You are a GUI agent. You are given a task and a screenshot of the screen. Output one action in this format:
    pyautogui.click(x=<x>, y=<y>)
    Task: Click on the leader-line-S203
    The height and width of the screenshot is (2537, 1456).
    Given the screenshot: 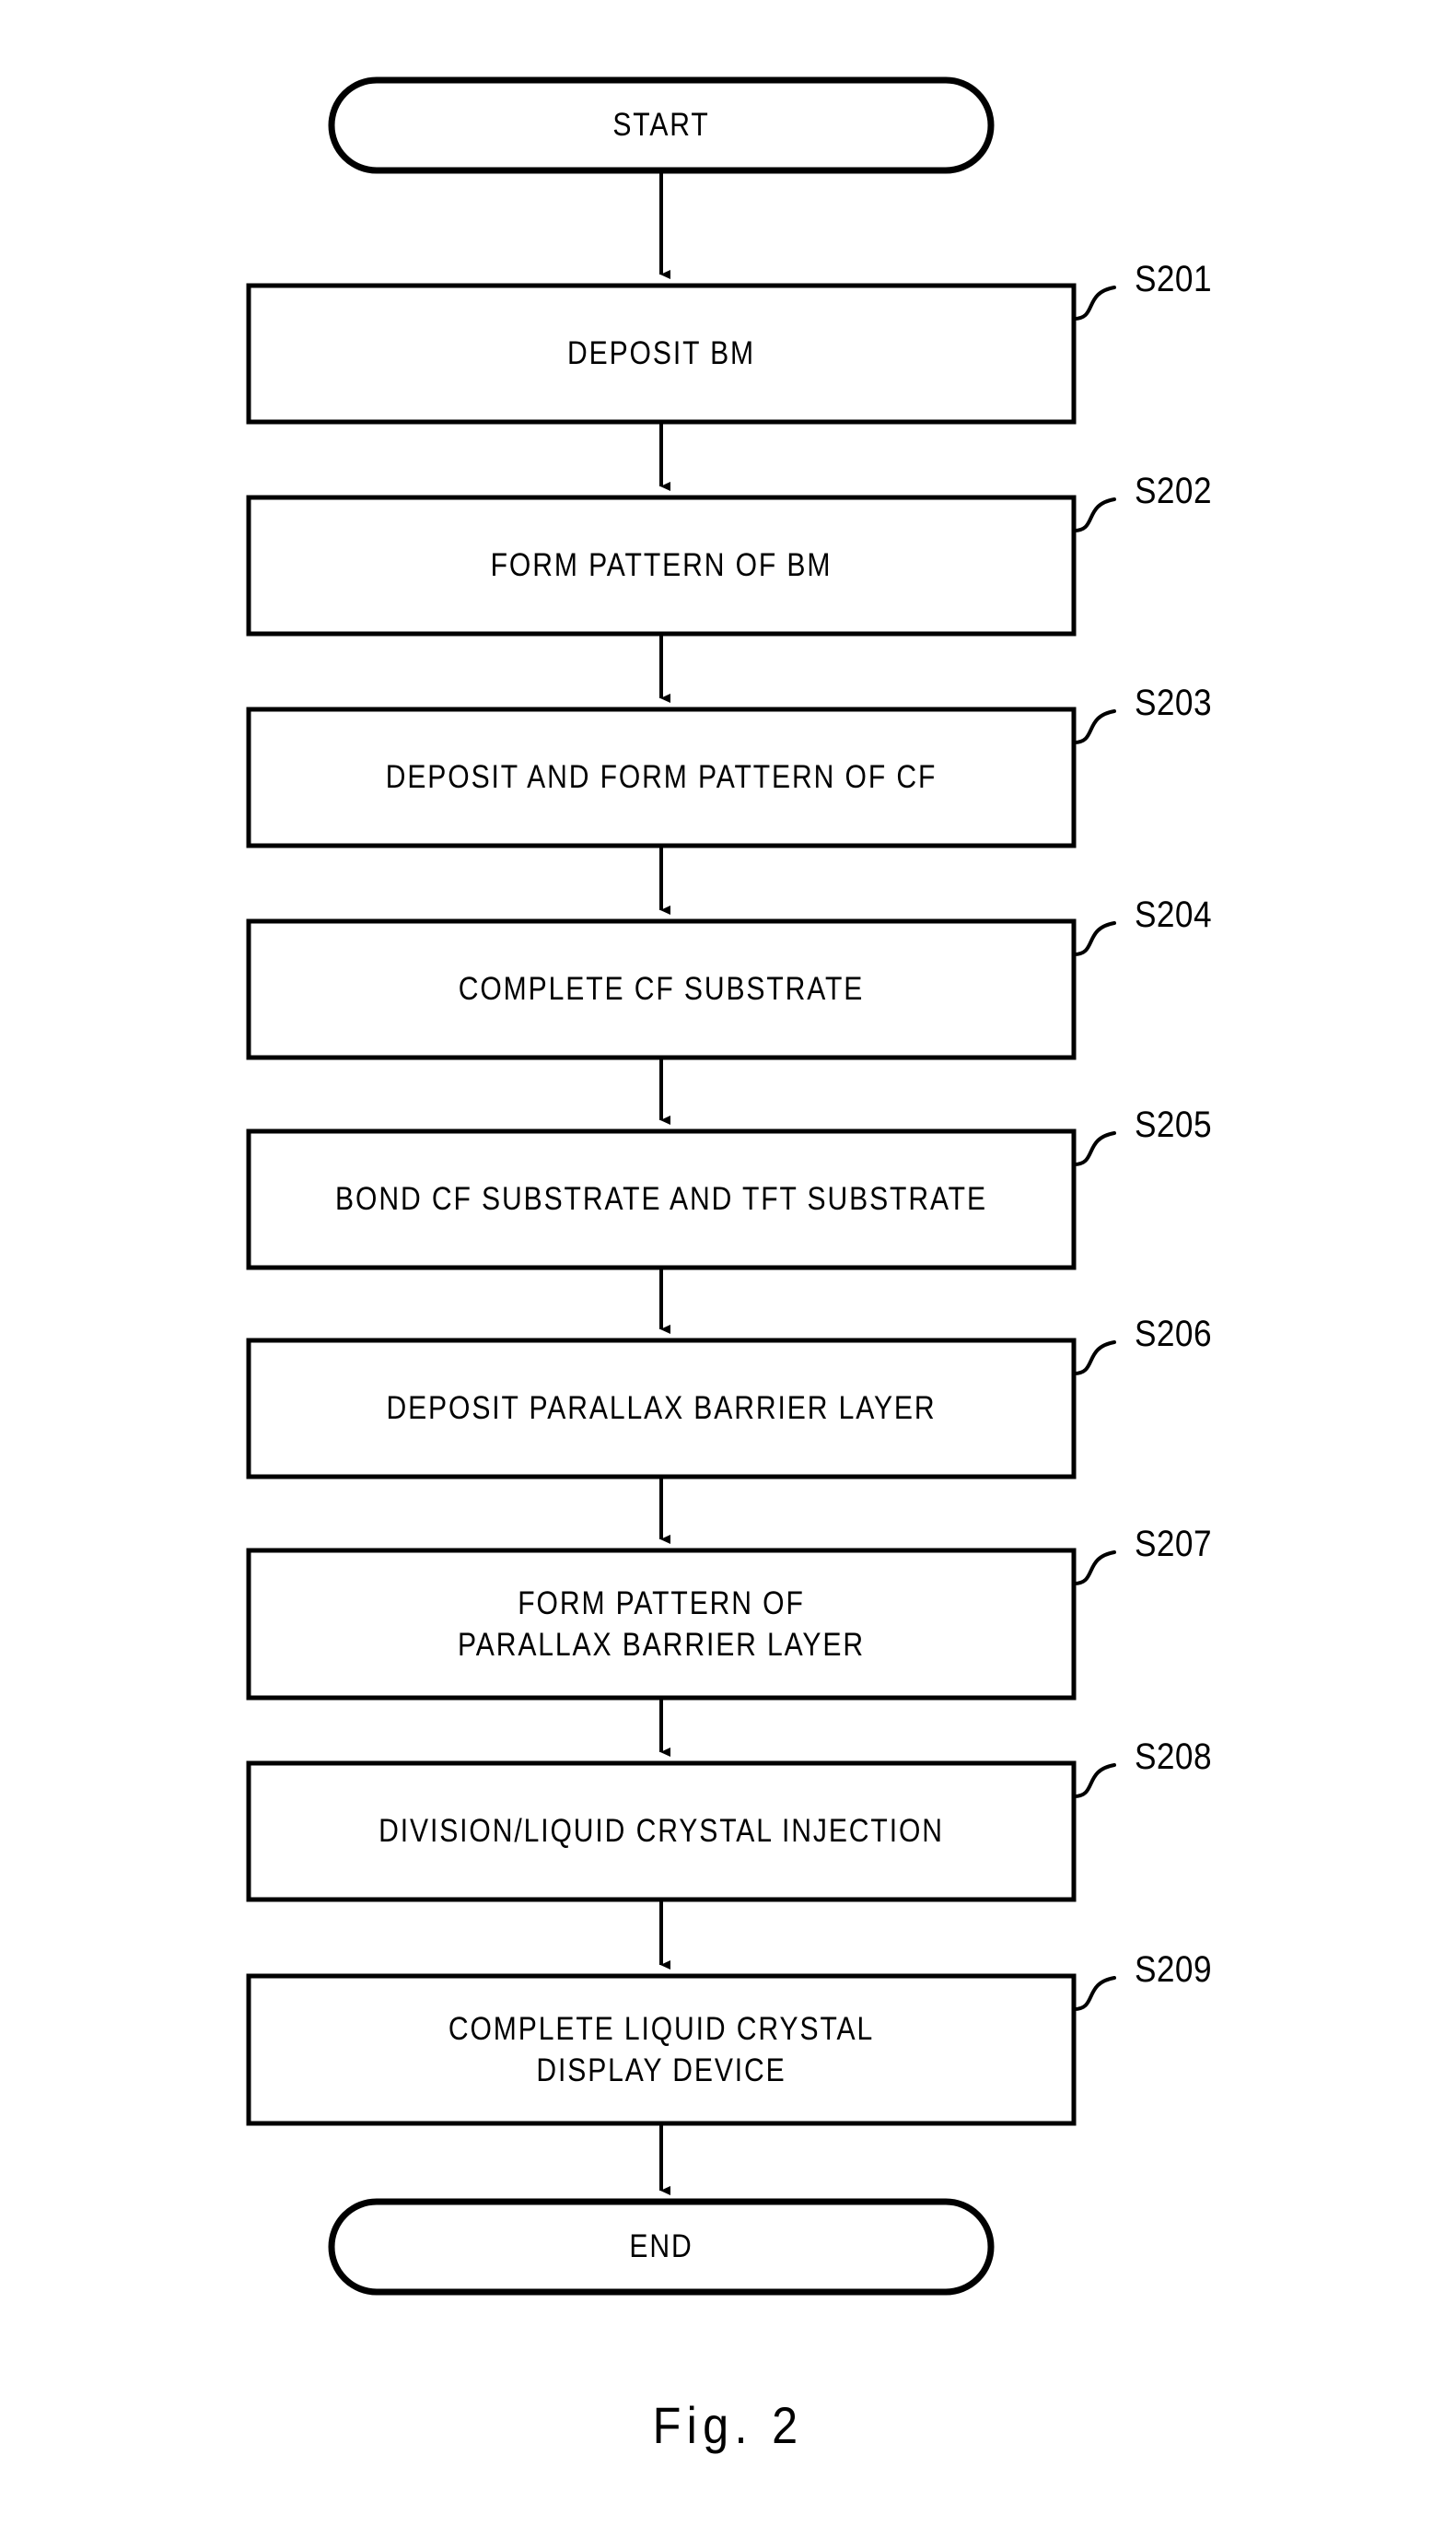 What is the action you would take?
    pyautogui.click(x=1094, y=726)
    